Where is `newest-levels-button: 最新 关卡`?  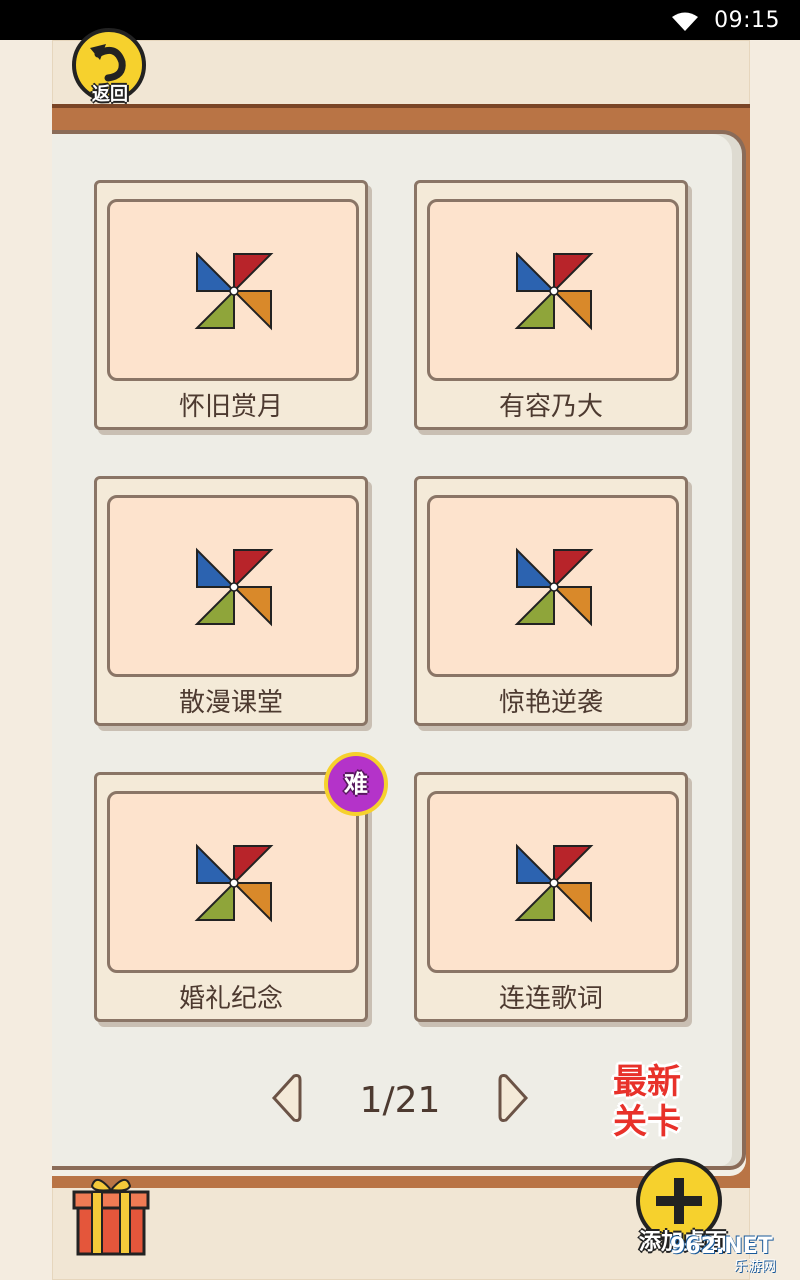 newest-levels-button: 最新 关卡 is located at coordinates (647, 1106).